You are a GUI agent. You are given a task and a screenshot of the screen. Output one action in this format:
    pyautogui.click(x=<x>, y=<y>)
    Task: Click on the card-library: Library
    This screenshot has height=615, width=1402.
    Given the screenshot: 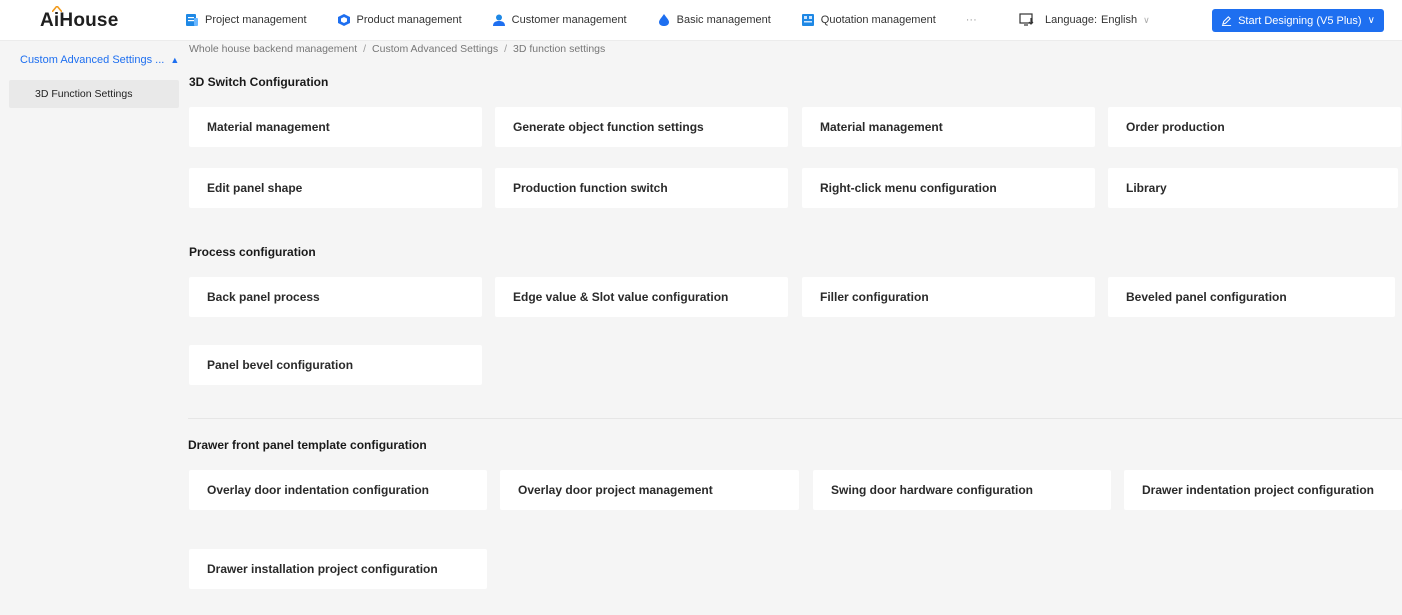 What is the action you would take?
    pyautogui.click(x=1253, y=188)
    